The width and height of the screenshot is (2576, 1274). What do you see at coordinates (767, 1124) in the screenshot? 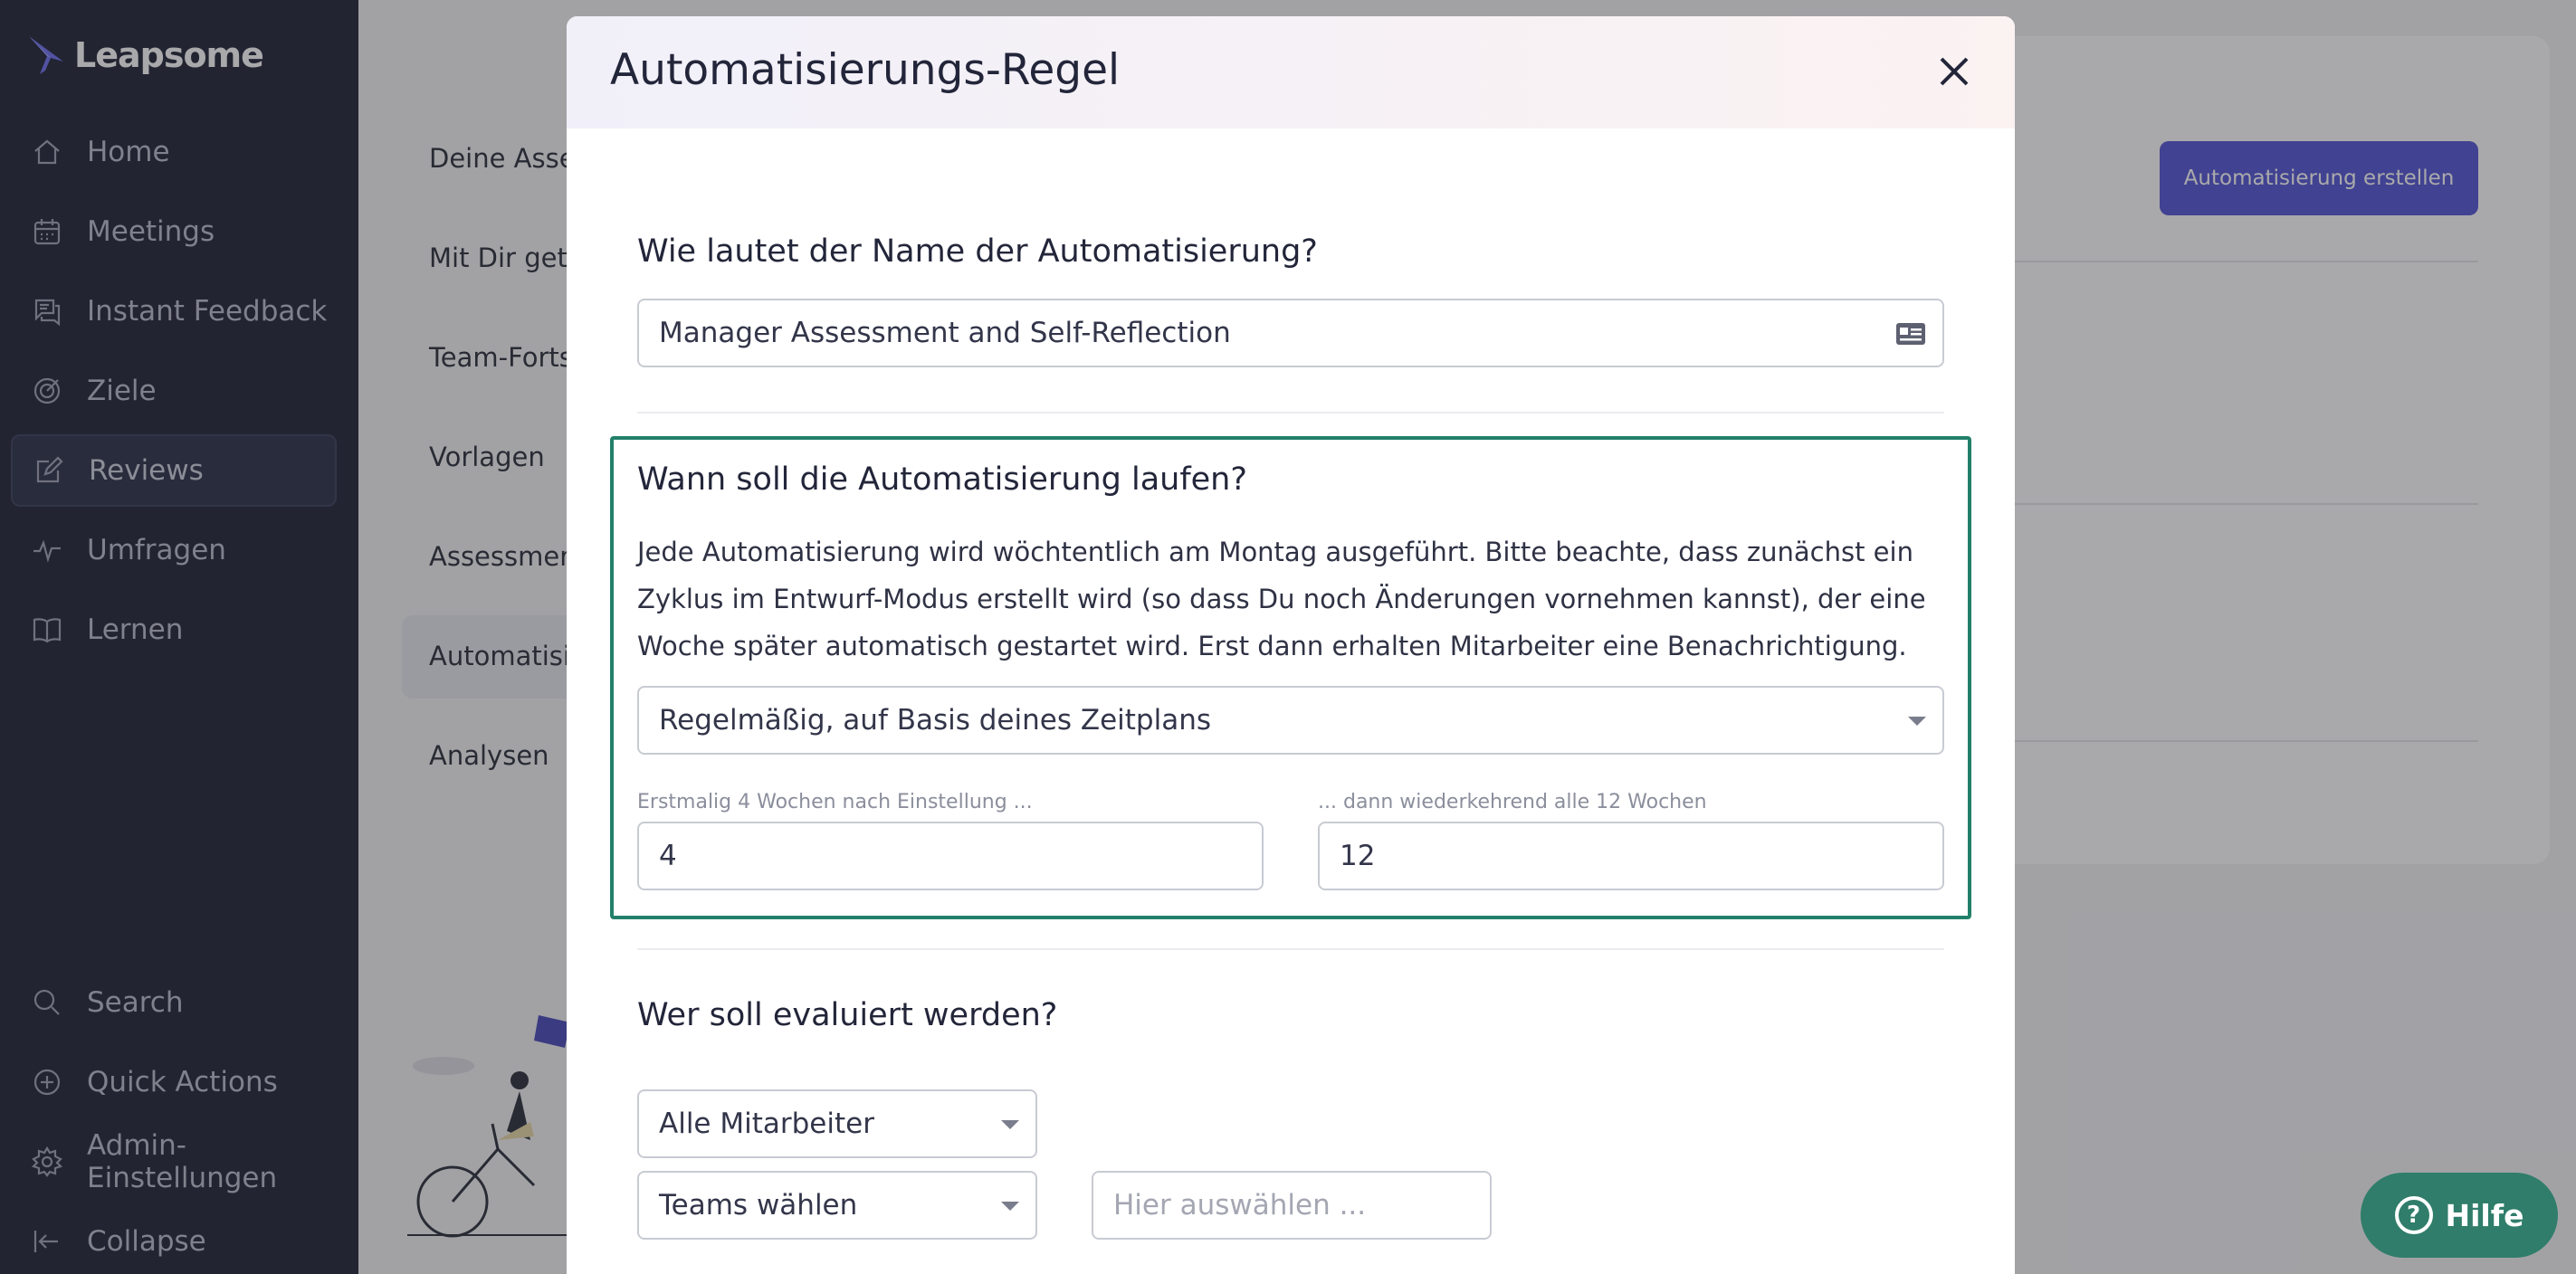
I see `employees-select-value: Alle Mitarbeiter` at bounding box center [767, 1124].